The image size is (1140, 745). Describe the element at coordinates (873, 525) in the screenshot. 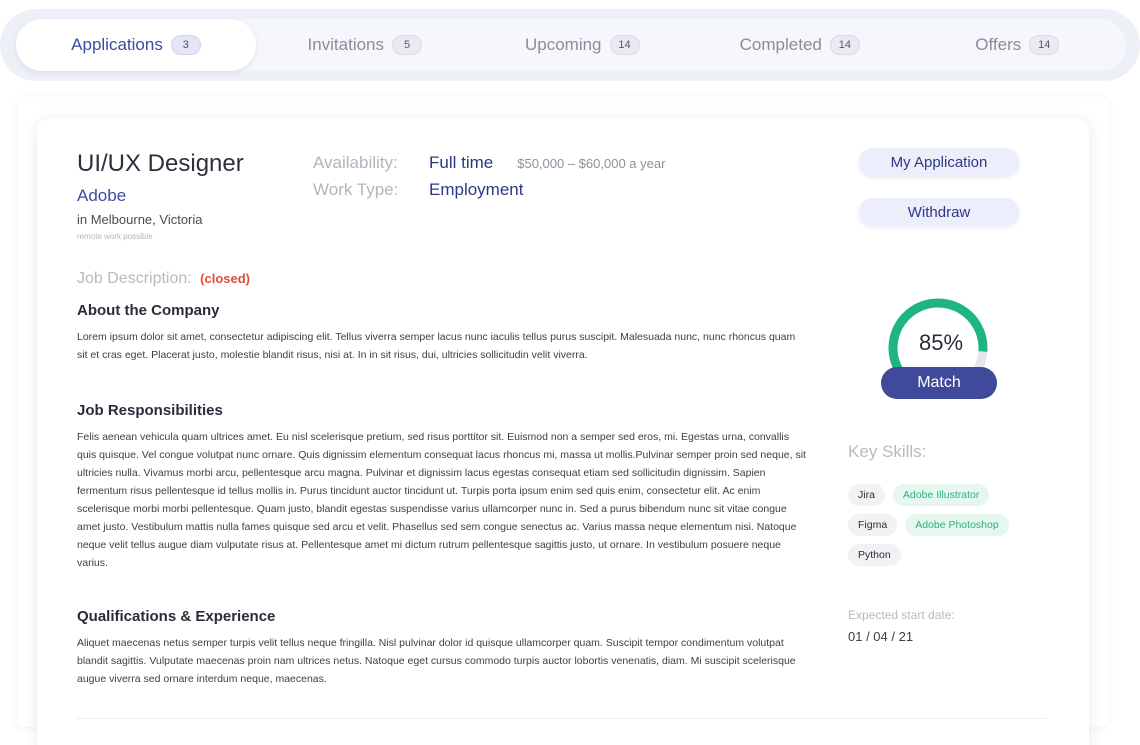

I see `skill-chip: Figma` at that location.